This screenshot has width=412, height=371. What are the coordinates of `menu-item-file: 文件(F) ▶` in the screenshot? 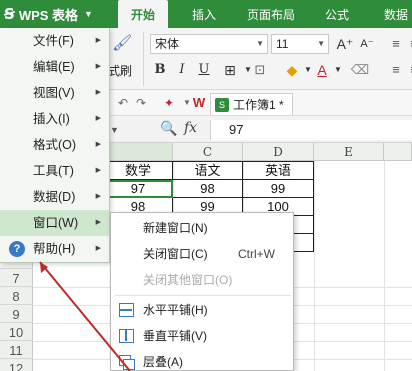 It's located at (54, 41).